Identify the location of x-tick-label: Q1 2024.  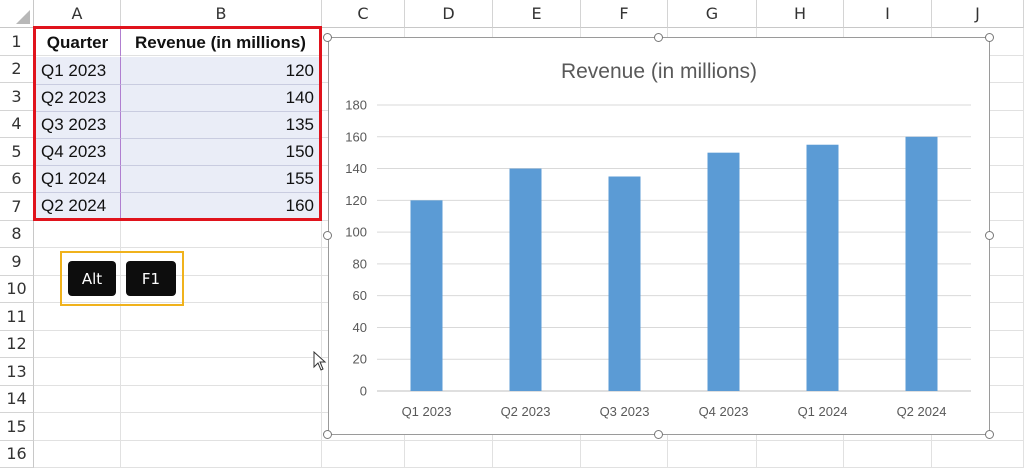
(823, 411).